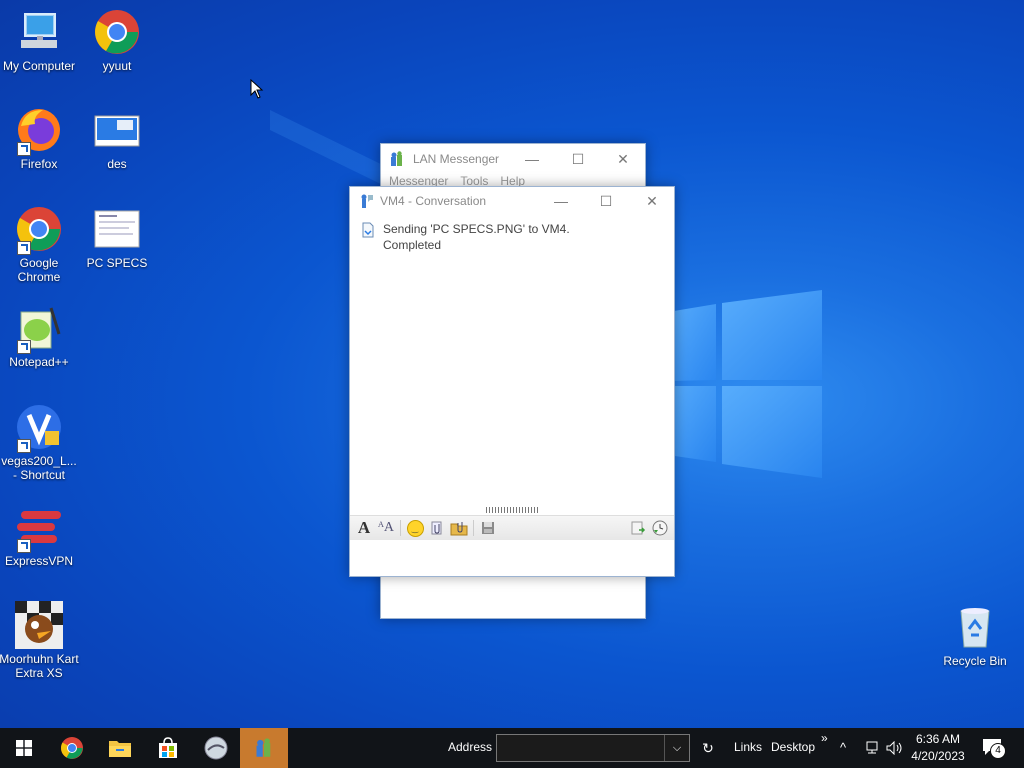 The width and height of the screenshot is (1024, 768). I want to click on message-history: Sending 'PC SPECS.PNG' to VM4. Completed, so click(512, 363).